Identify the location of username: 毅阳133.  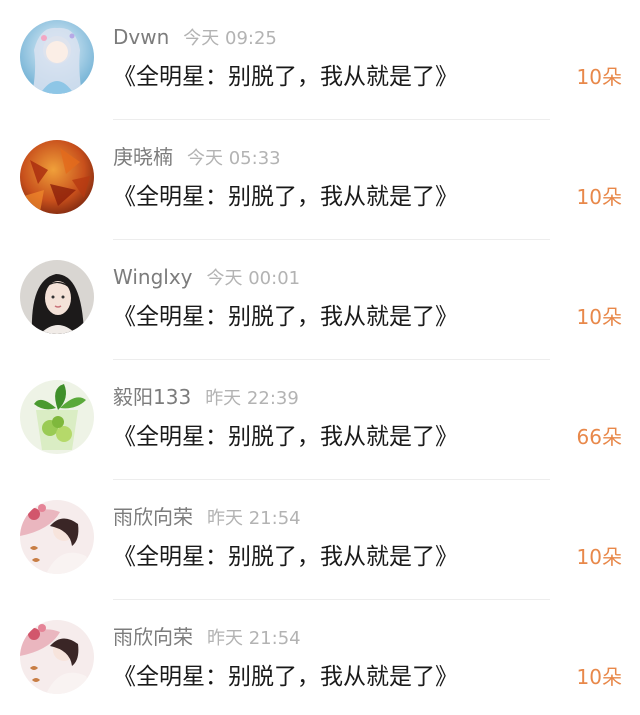
(152, 397).